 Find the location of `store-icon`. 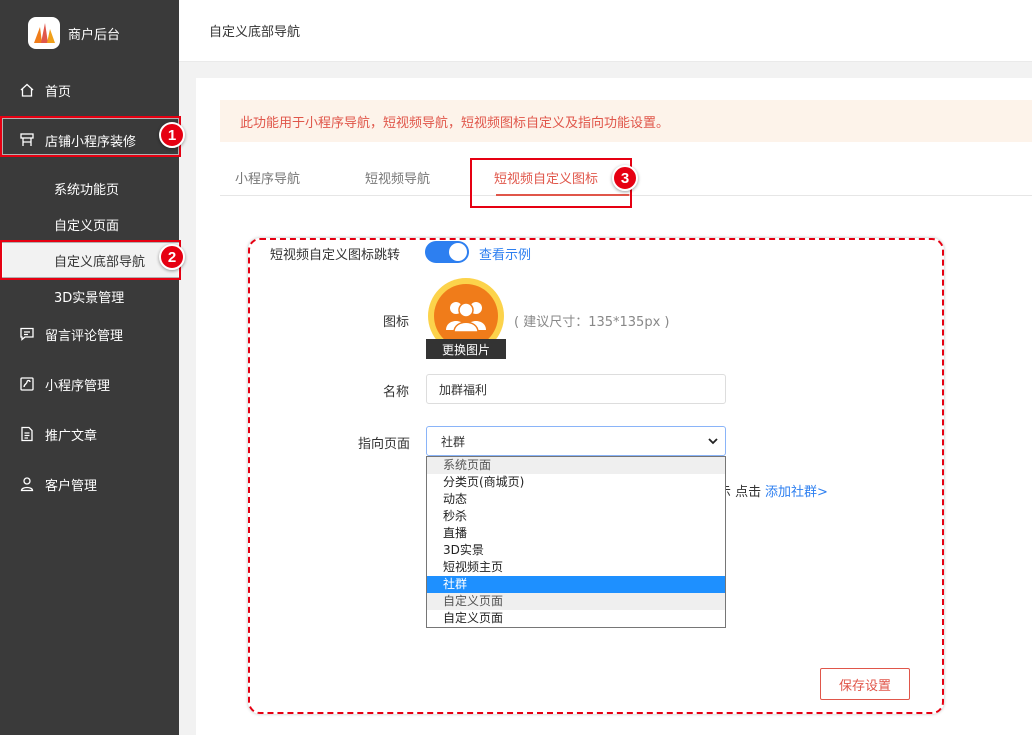

store-icon is located at coordinates (27, 140).